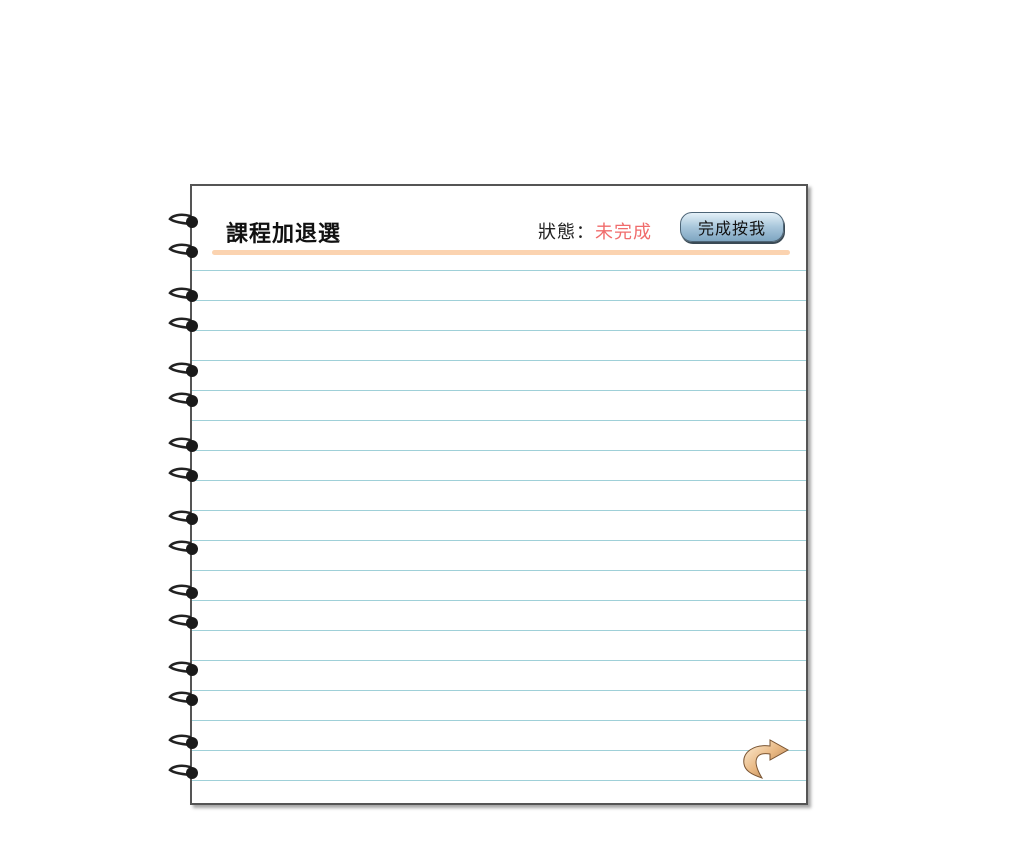 This screenshot has width=1024, height=850. I want to click on header-divider, so click(501, 252).